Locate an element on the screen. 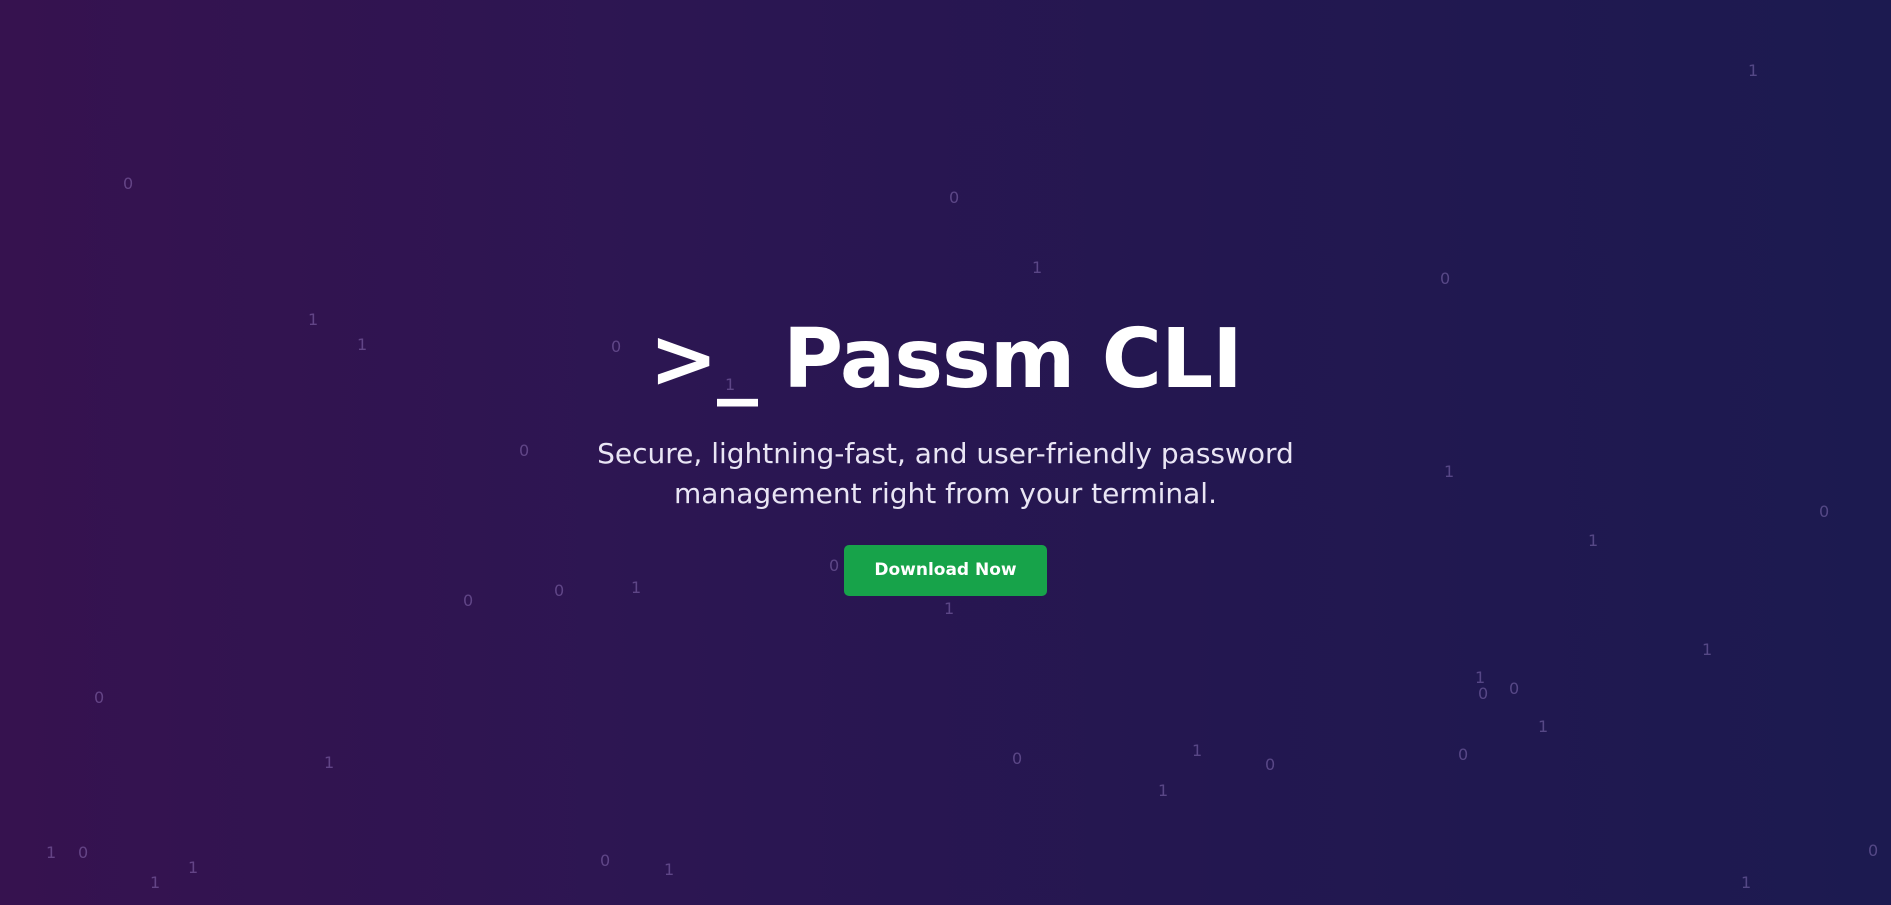  terminal-prompt-icon: >_ is located at coordinates (703, 359).